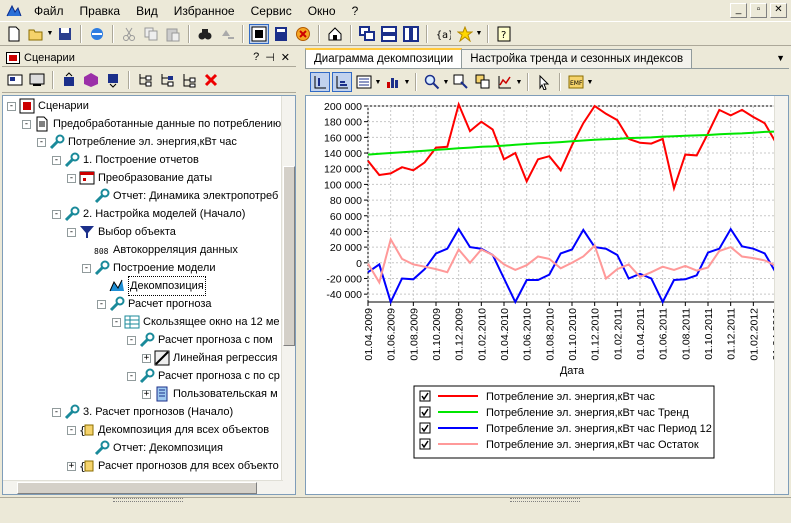 Image resolution: width=791 pixels, height=523 pixels. I want to click on tree-node: - Сценарии, so click(48, 106).